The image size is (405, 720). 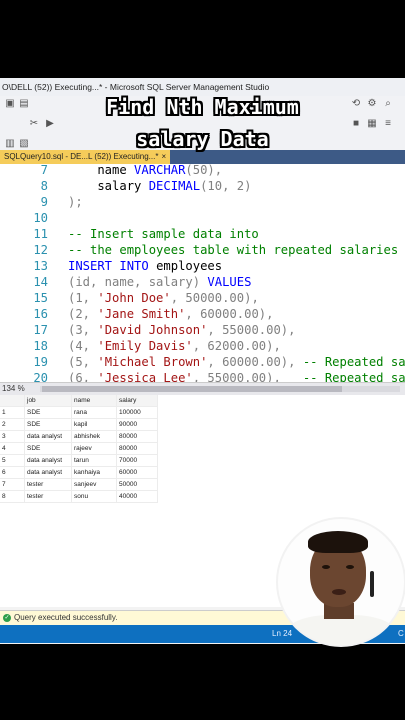 I want to click on code-line: 10, so click(x=202, y=218).